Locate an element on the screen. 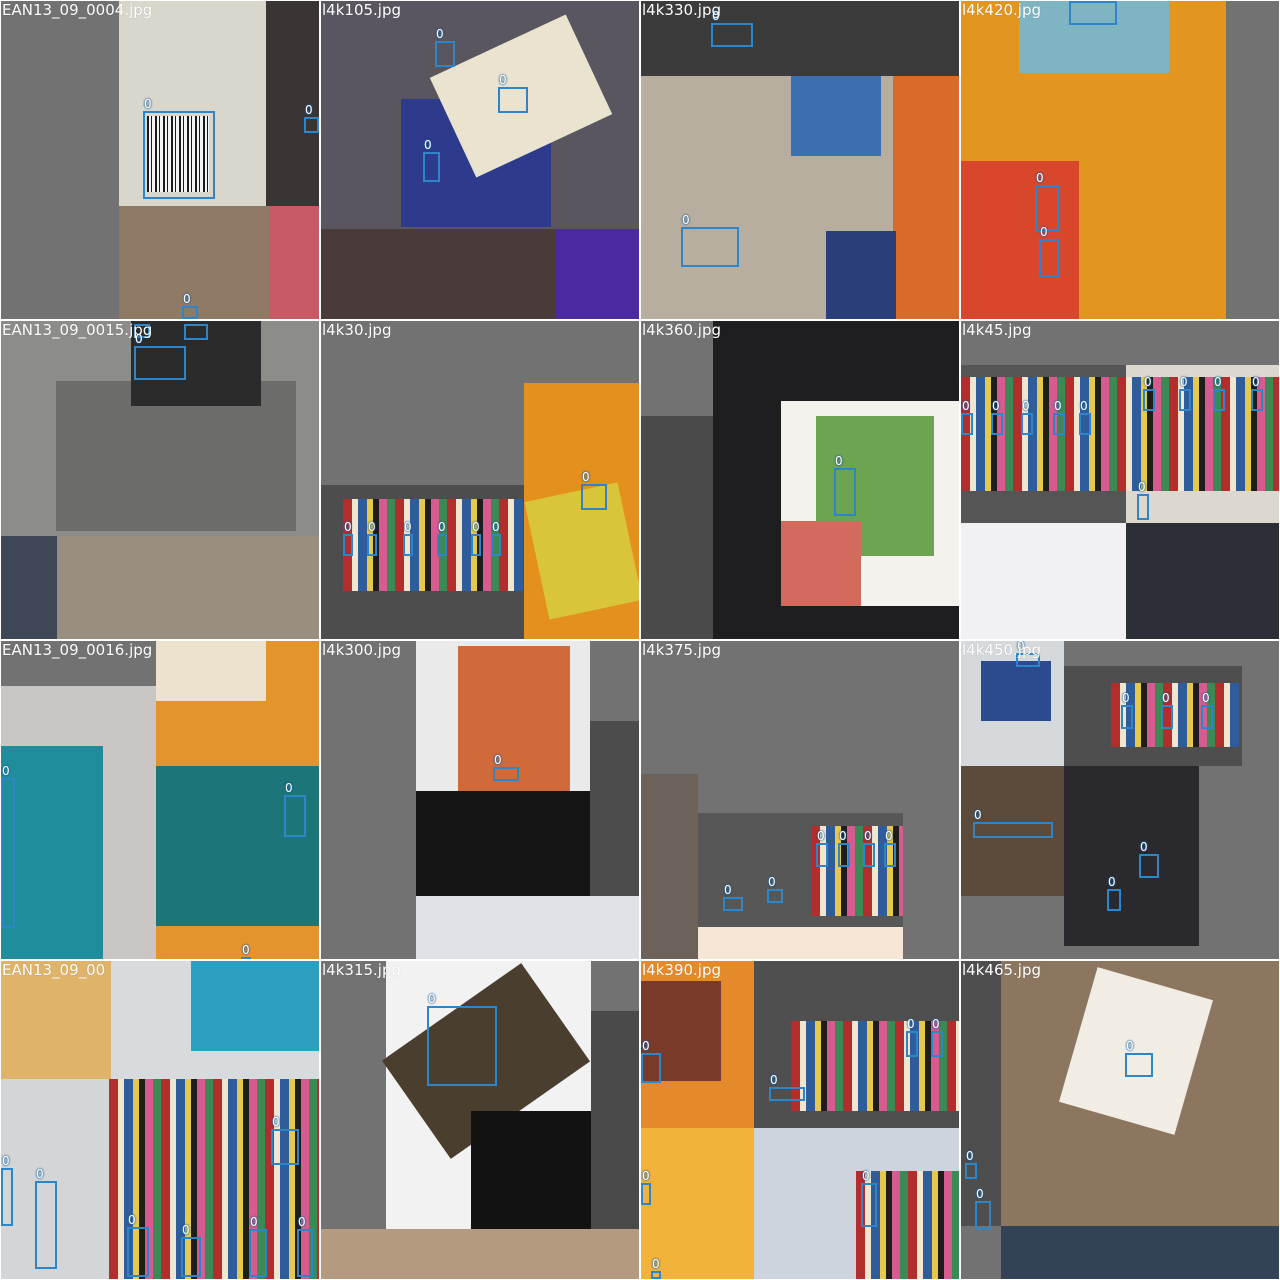 This screenshot has width=1280, height=1280. mosaic-tile: 0 0 0 0 0 0 0 0 0 0 l4k45.jpg is located at coordinates (1120, 480).